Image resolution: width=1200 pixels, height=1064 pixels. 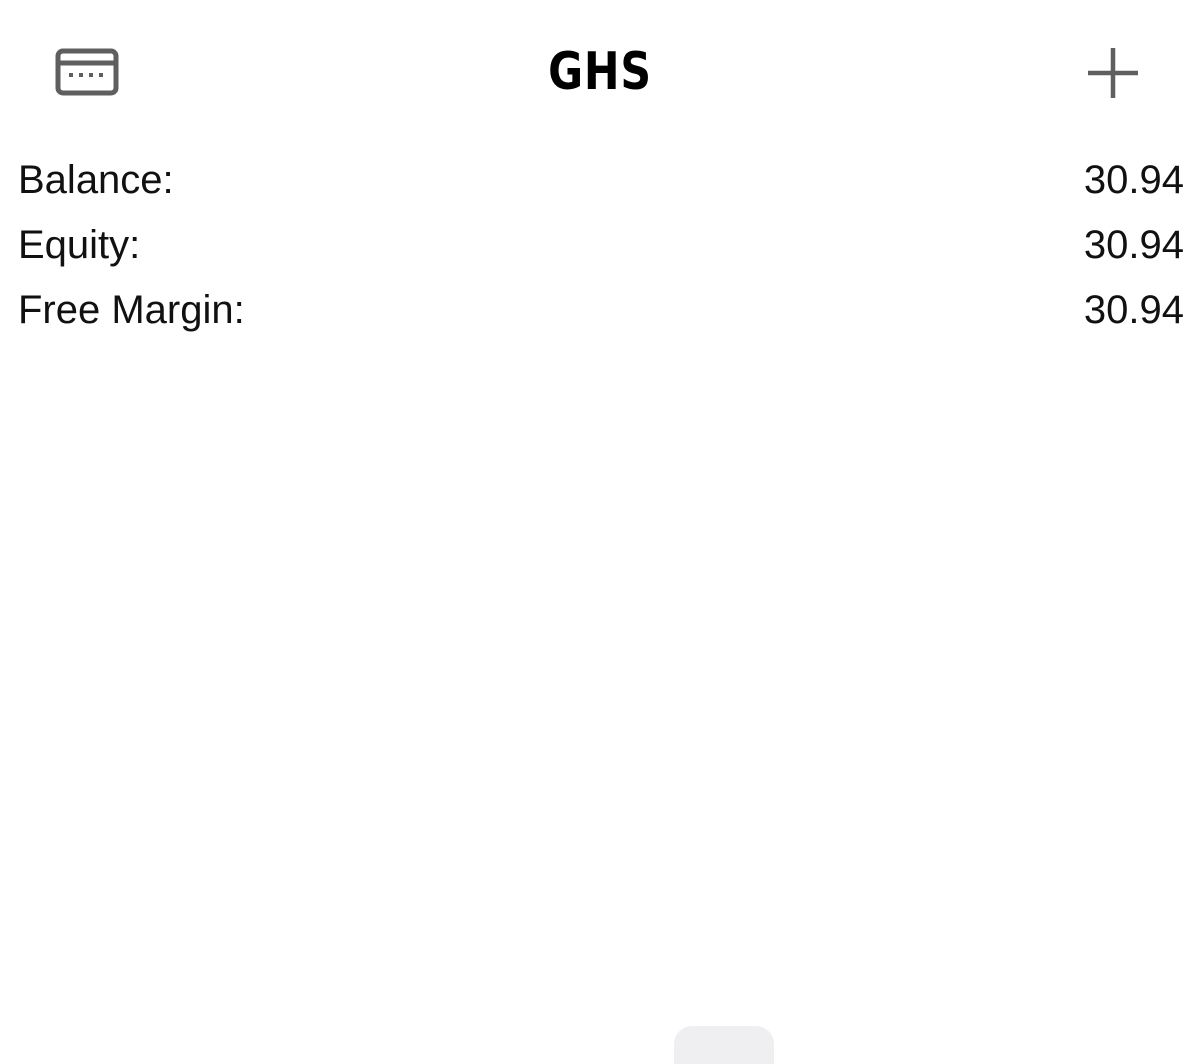 What do you see at coordinates (601, 310) in the screenshot?
I see `free-margin-row: Free Margin: 30.94` at bounding box center [601, 310].